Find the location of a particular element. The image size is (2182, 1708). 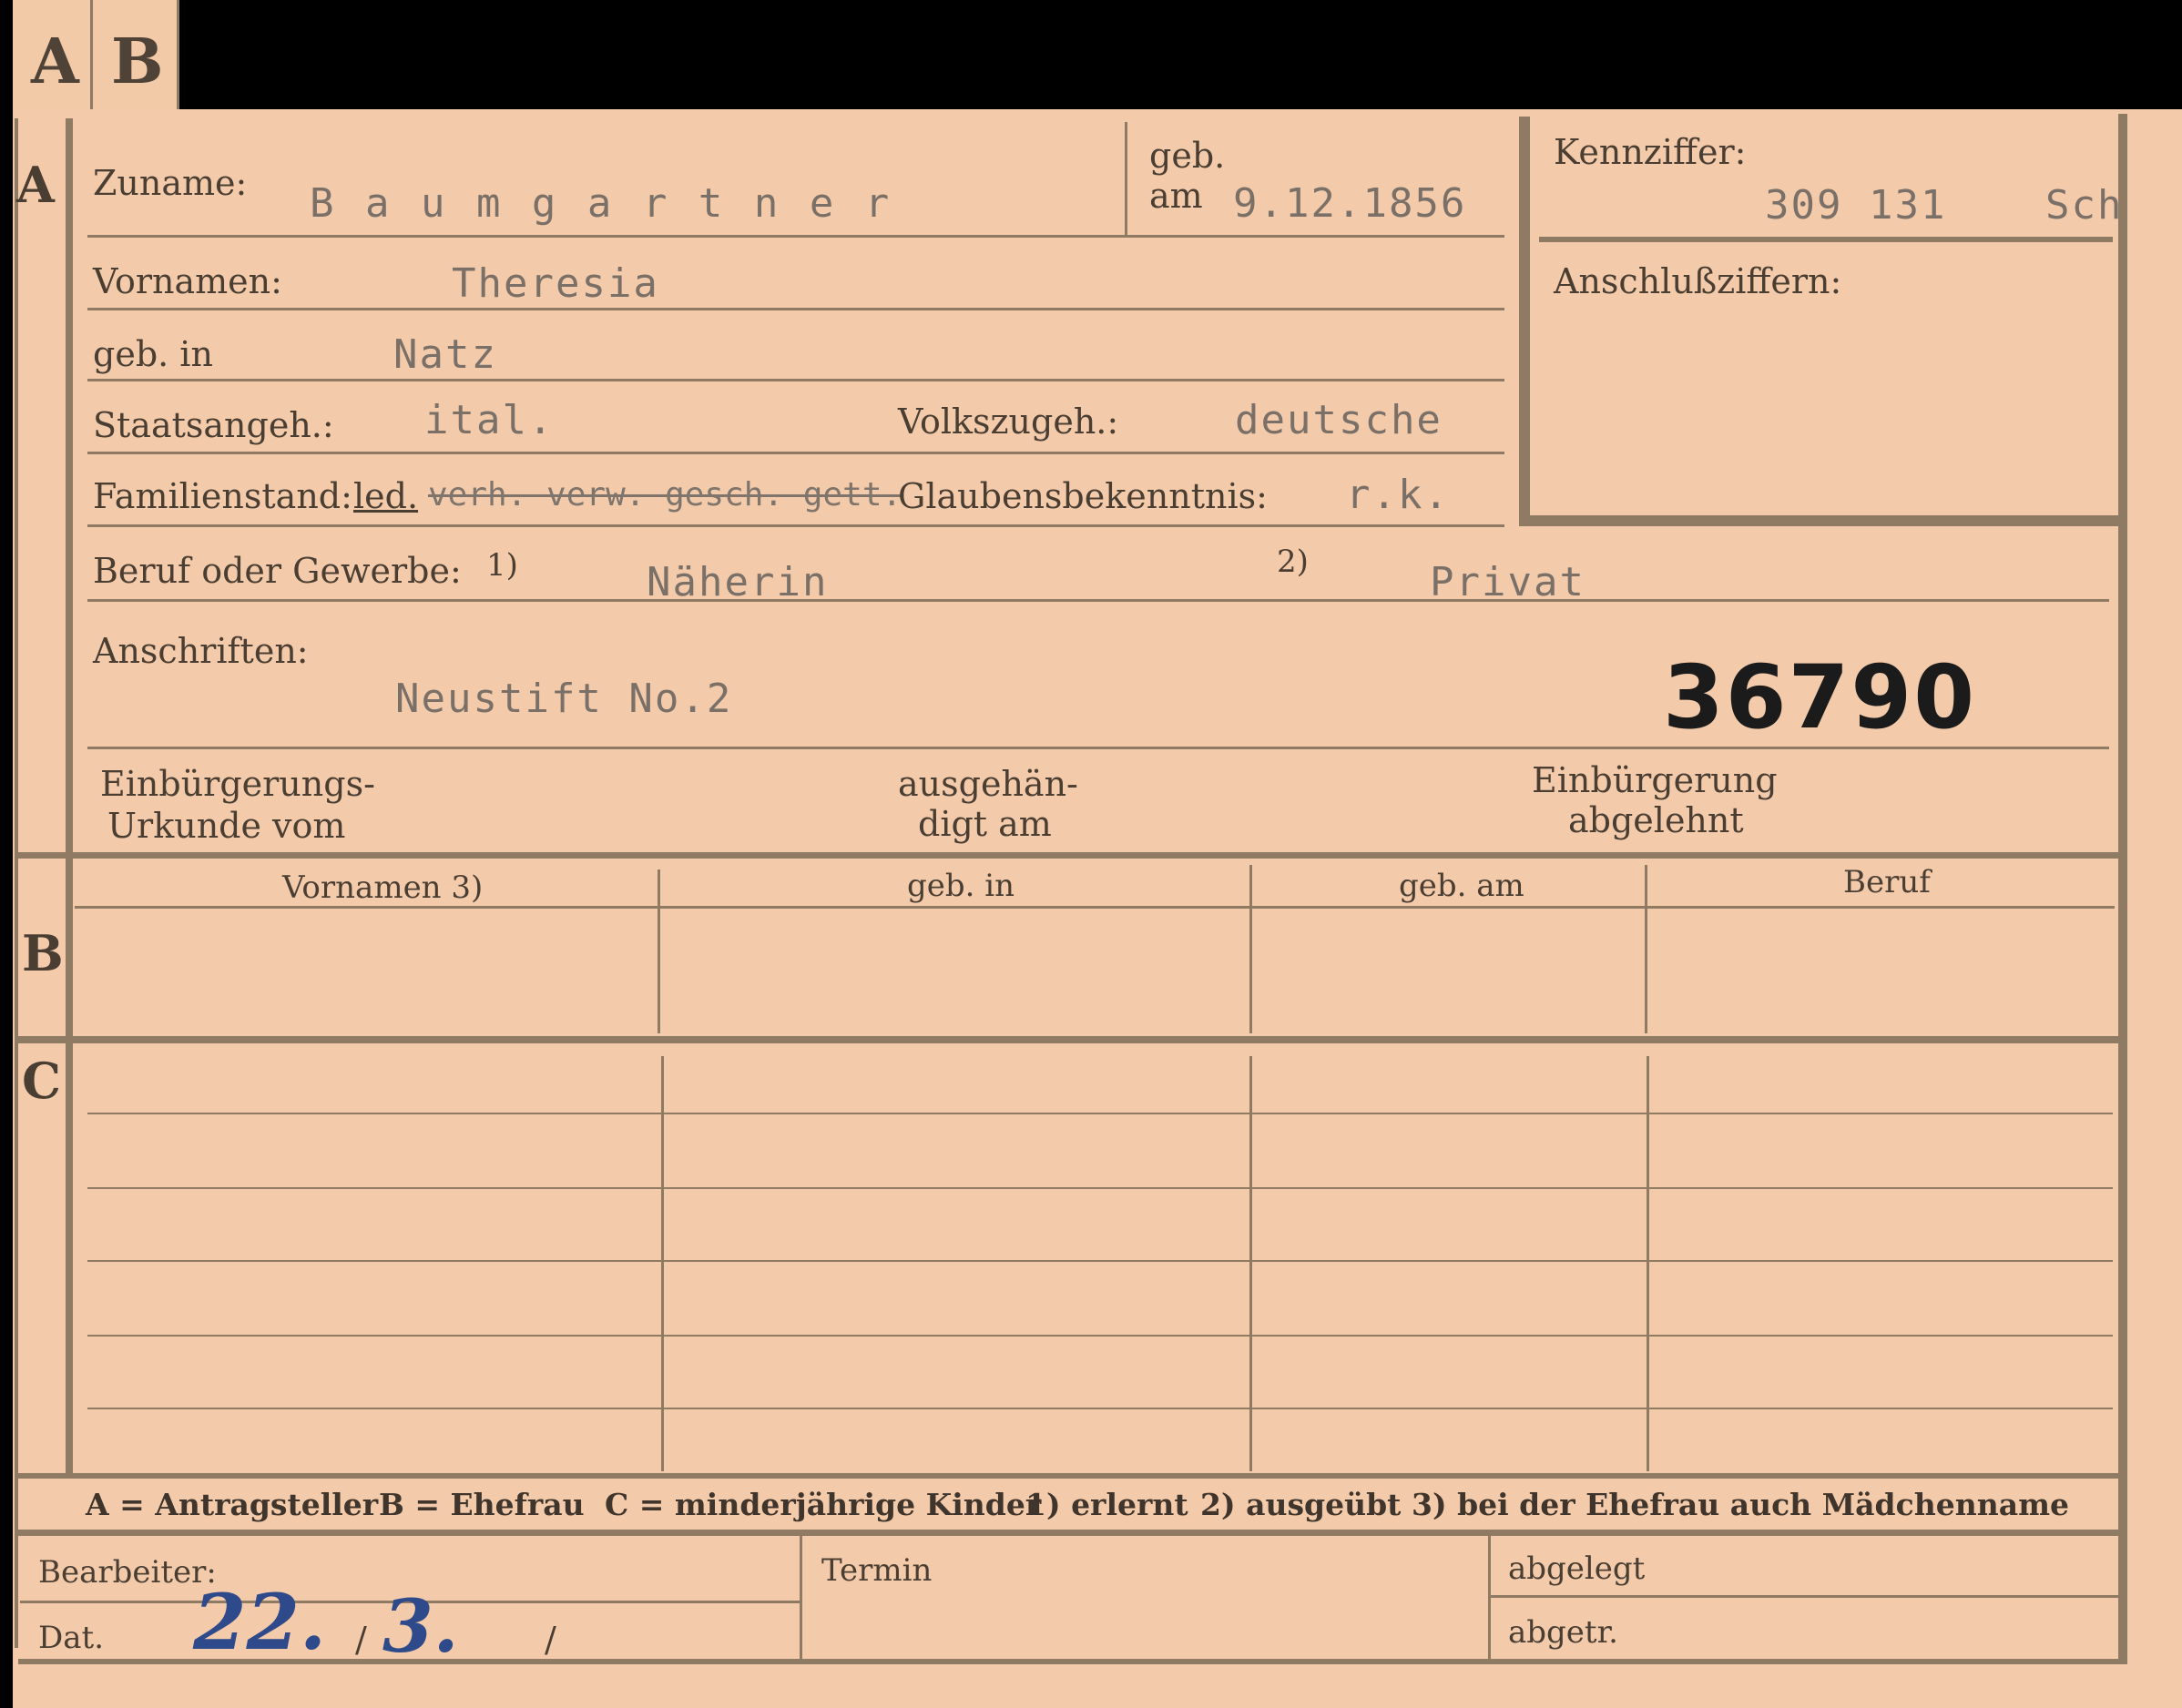

kennziffer-value: 309 131 is located at coordinates (1856, 205).